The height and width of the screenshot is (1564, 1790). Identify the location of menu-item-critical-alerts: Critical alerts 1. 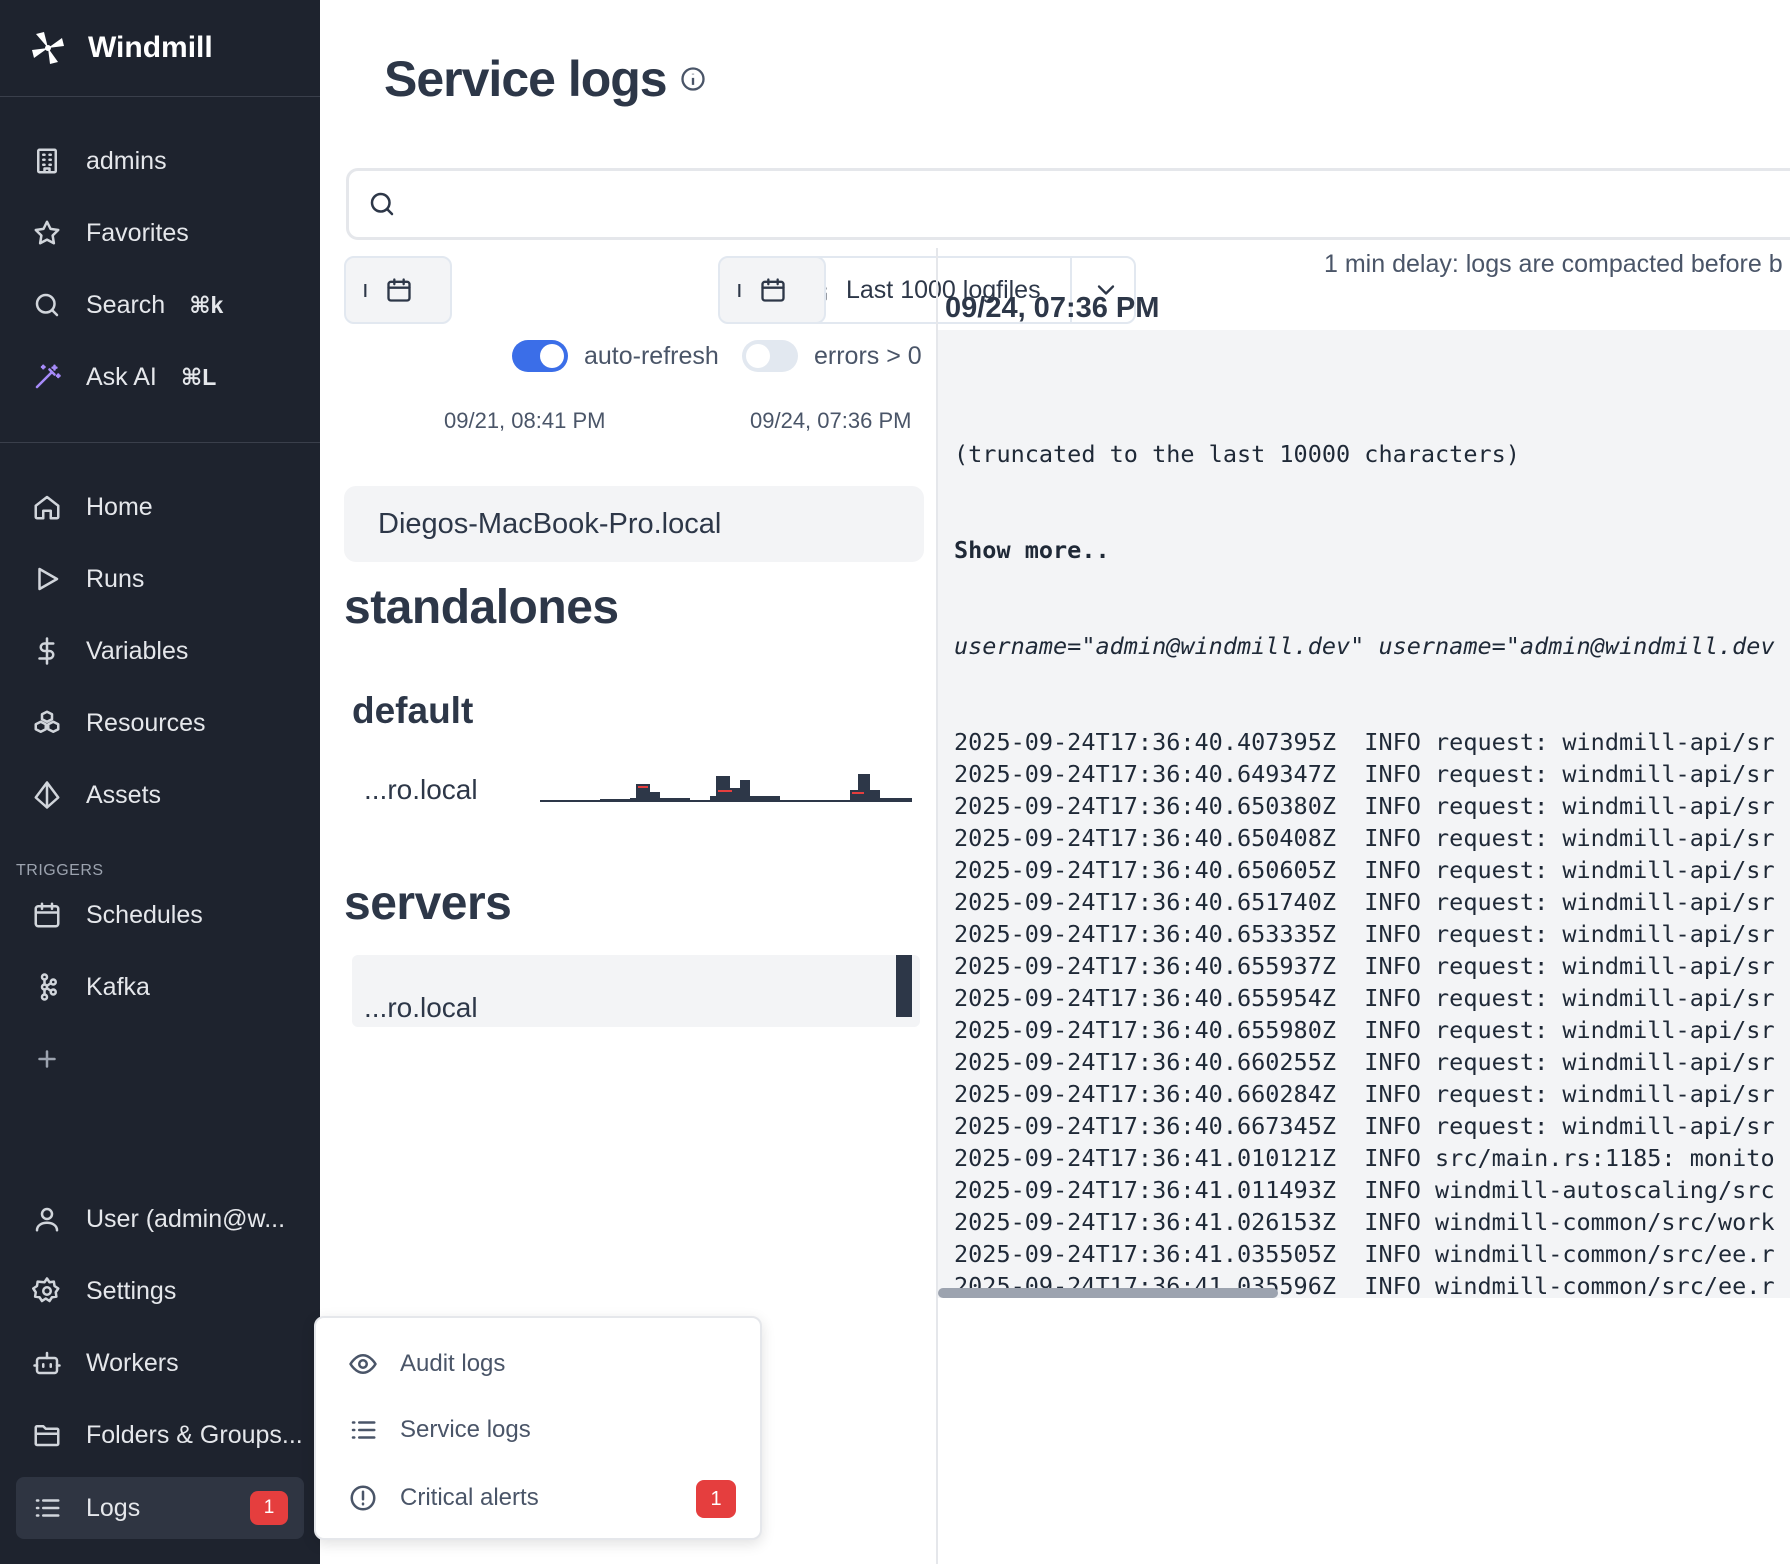
(538, 1498).